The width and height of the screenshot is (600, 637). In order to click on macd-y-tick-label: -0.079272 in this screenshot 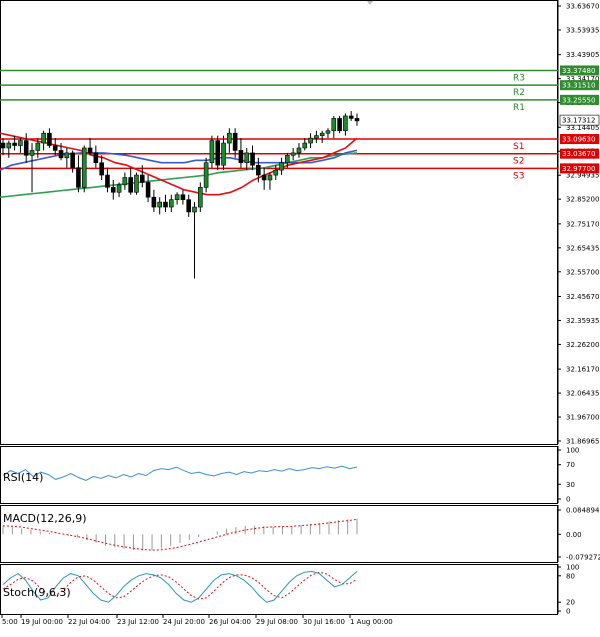, I will do `click(583, 558)`.